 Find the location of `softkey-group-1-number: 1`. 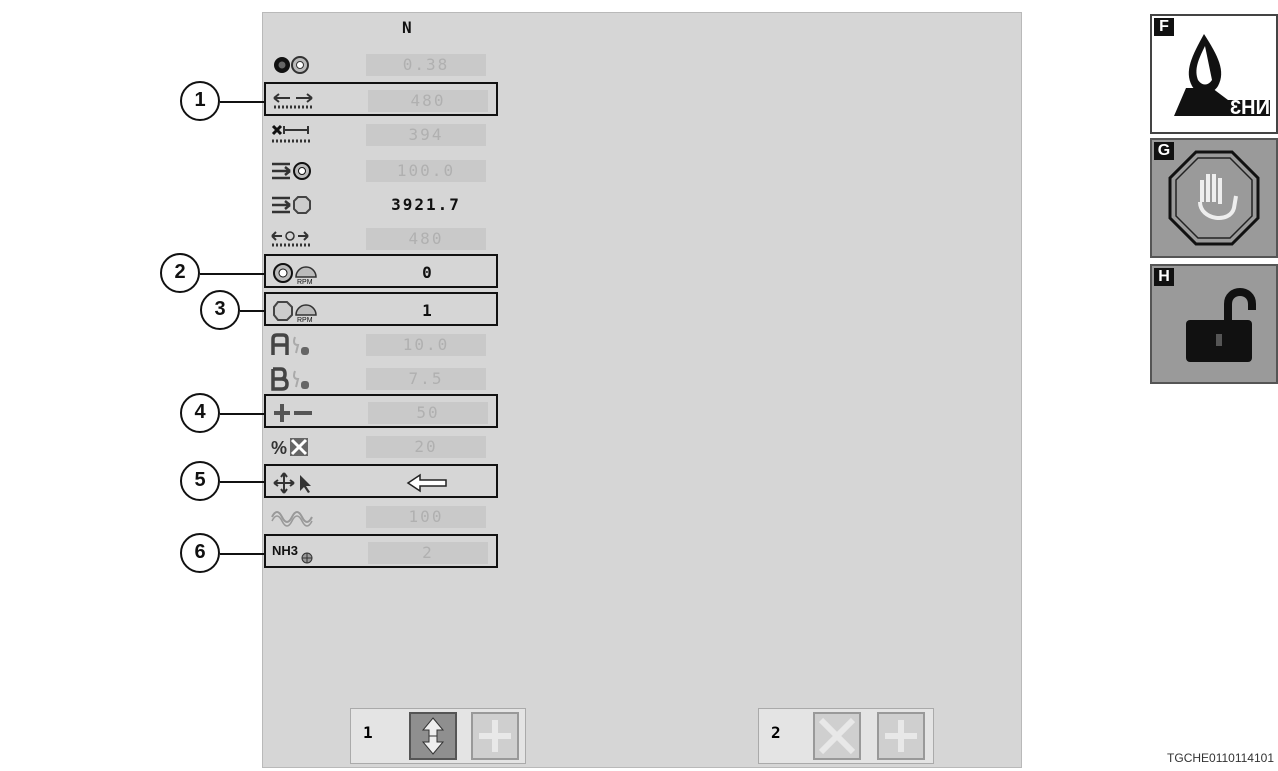

softkey-group-1-number: 1 is located at coordinates (368, 732).